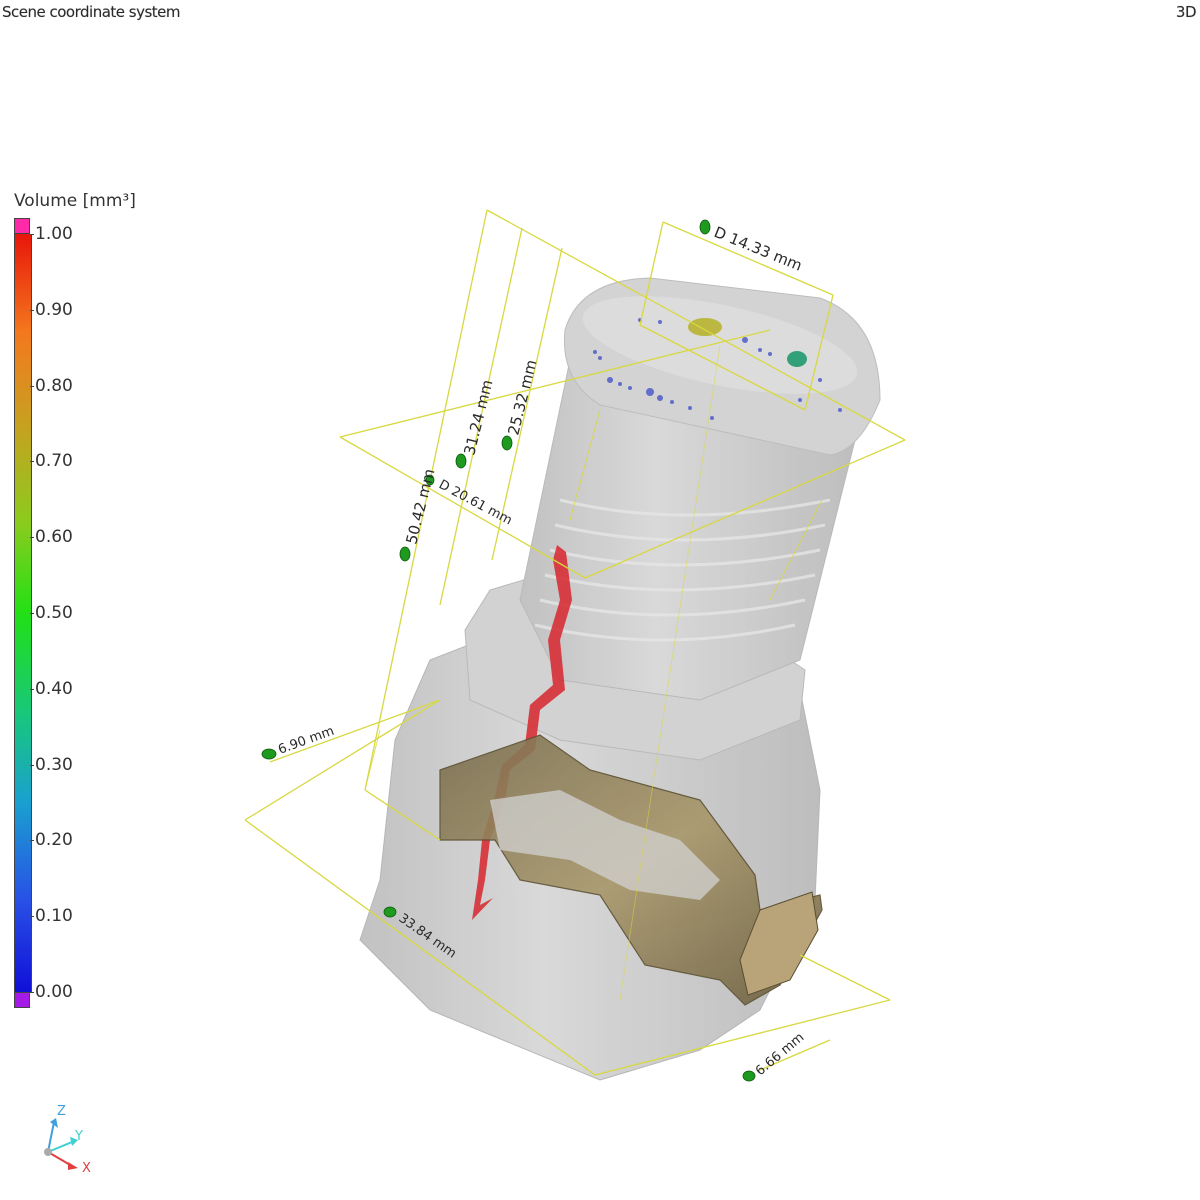  Describe the element at coordinates (420, 506) in the screenshot. I see `measure-50-42: 50.42 mm` at that location.